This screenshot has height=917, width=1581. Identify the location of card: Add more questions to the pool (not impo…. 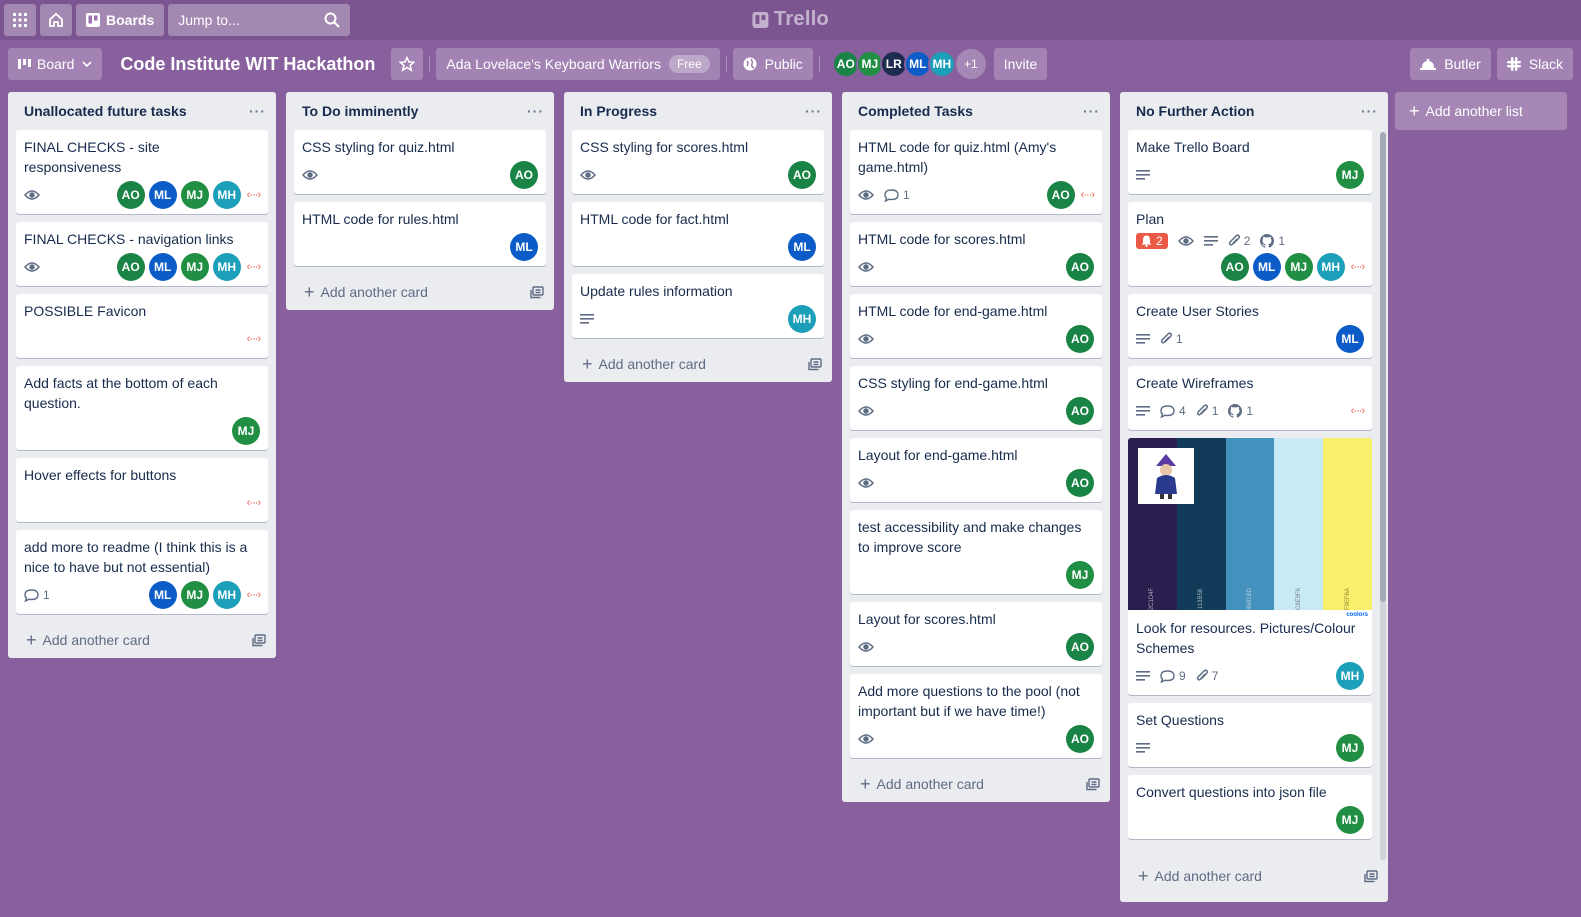
(976, 716).